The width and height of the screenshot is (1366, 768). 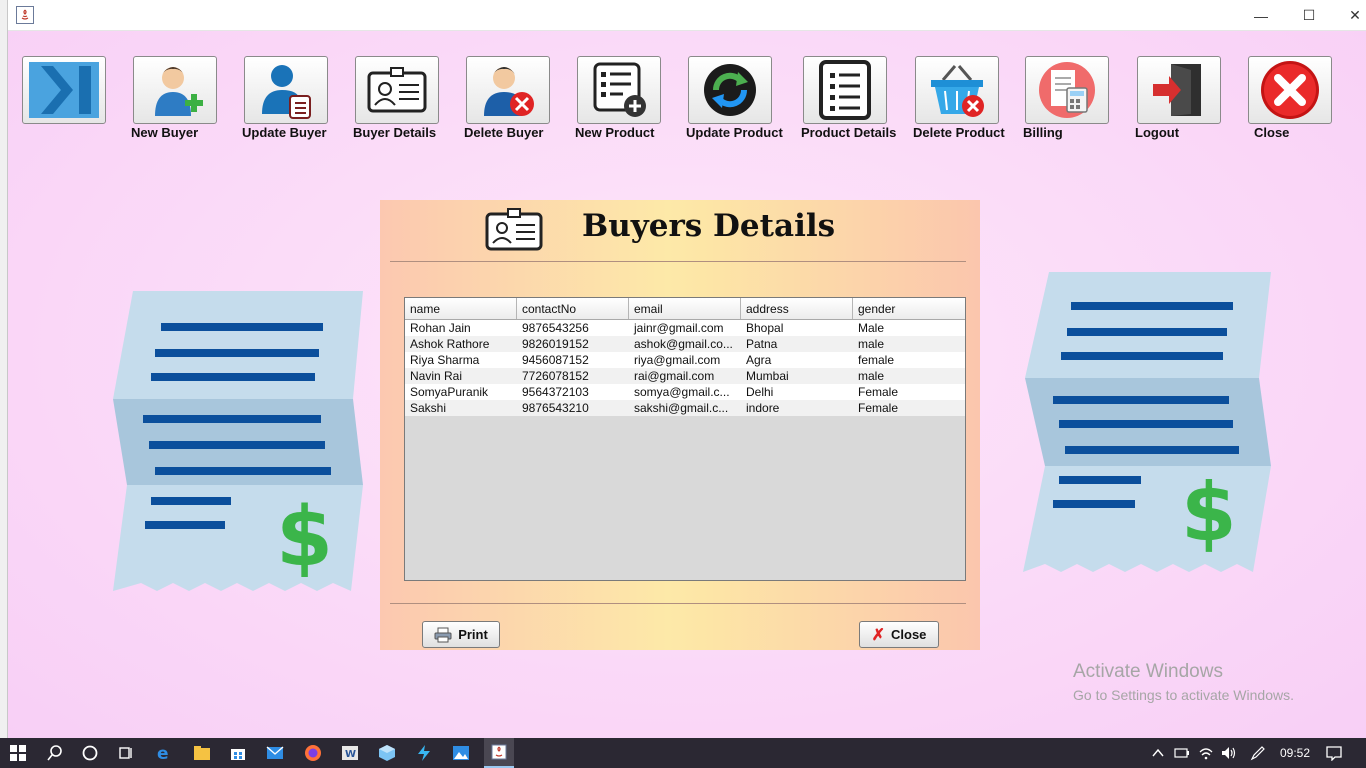 What do you see at coordinates (55, 753) in the screenshot?
I see `search-icon` at bounding box center [55, 753].